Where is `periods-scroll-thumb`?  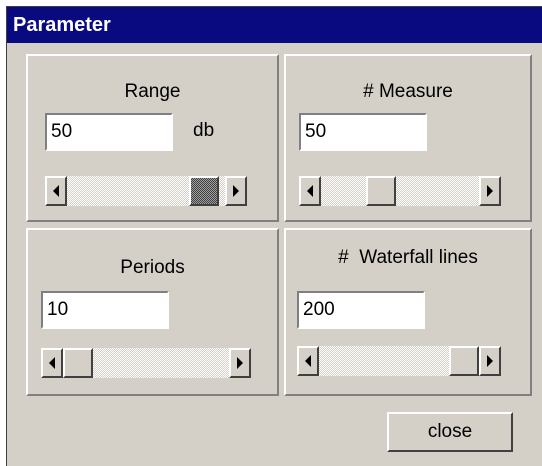
periods-scroll-thumb is located at coordinates (78, 363).